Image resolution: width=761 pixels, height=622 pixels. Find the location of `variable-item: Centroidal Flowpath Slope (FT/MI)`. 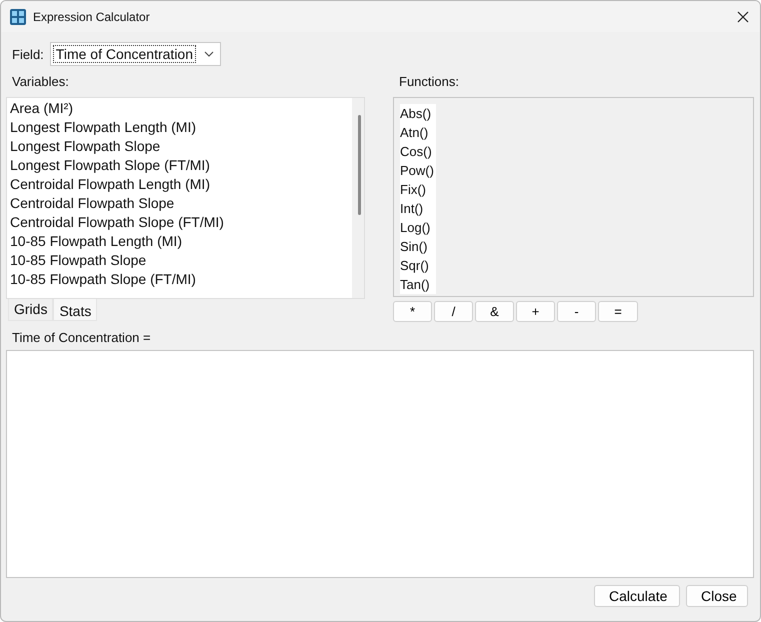

variable-item: Centroidal Flowpath Slope (FT/MI) is located at coordinates (181, 222).